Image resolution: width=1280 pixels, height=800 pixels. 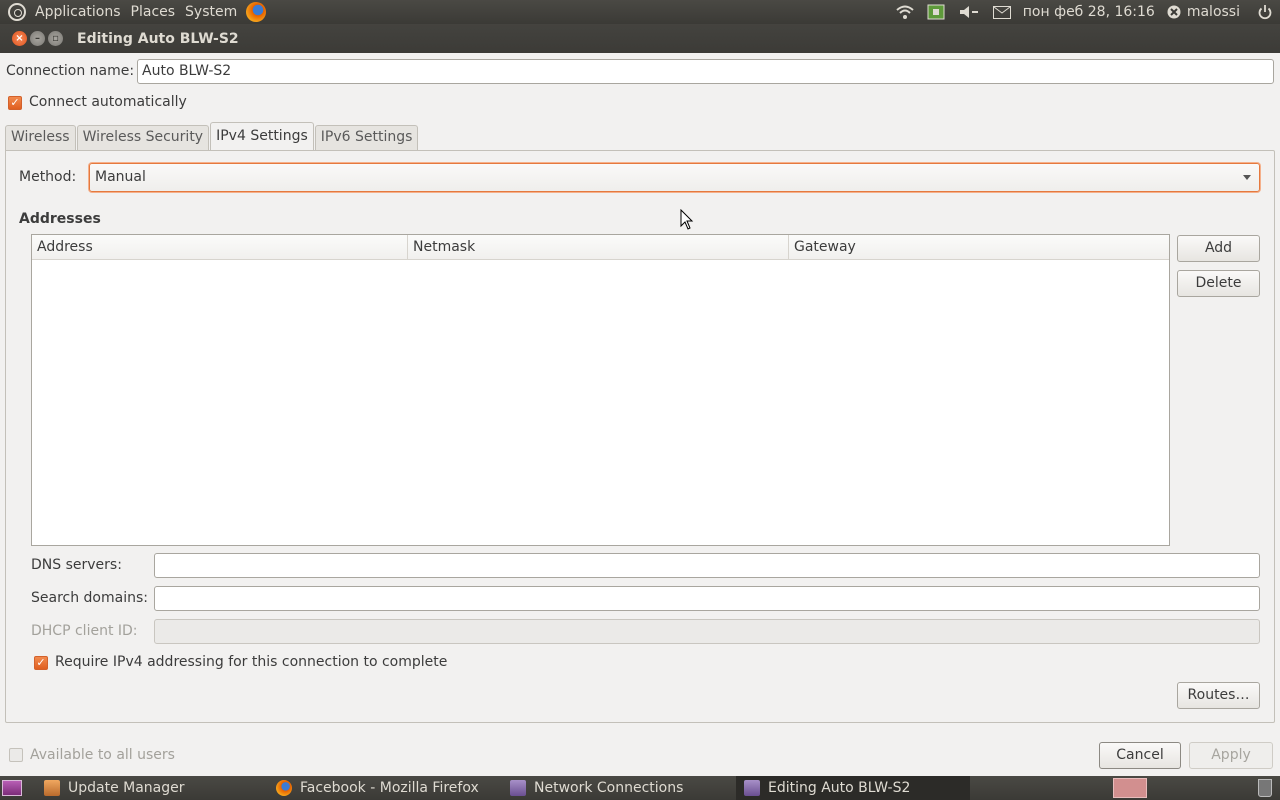 I want to click on main-menu-bar: Applications Places System, so click(x=133, y=12).